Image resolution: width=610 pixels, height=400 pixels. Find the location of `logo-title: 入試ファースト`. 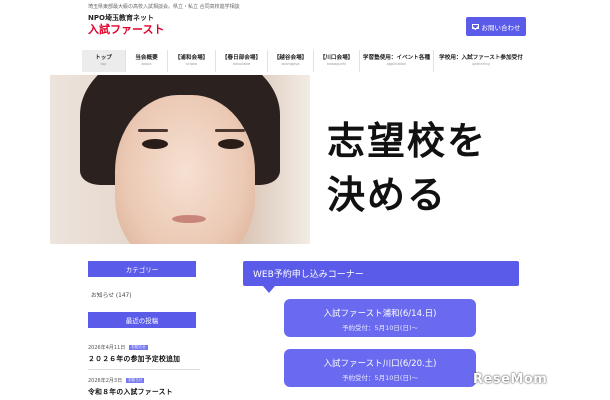

logo-title: 入試ファースト is located at coordinates (126, 29).